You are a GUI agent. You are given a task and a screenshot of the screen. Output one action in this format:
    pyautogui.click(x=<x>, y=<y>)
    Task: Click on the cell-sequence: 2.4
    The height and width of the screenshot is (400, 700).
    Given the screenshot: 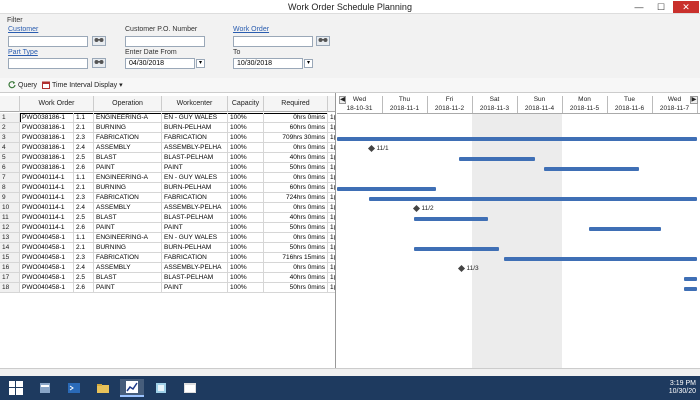 What is the action you would take?
    pyautogui.click(x=84, y=208)
    